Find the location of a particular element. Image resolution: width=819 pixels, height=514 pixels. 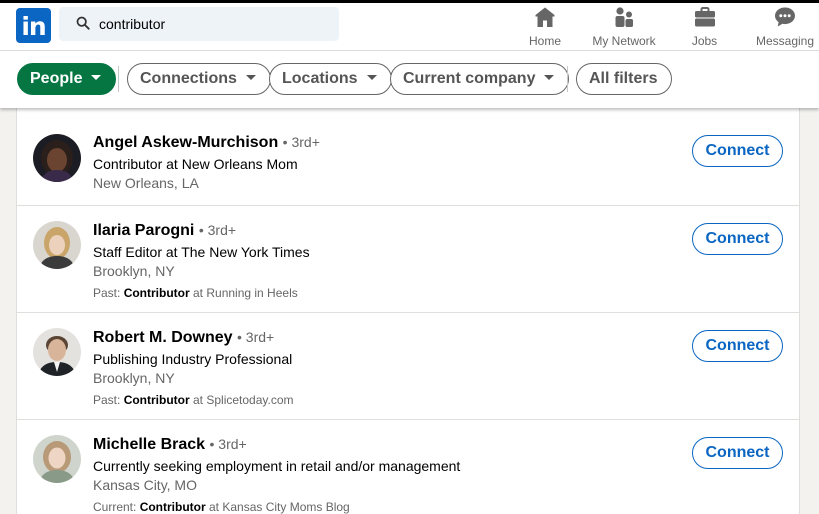

result-location: New Orleans, LA is located at coordinates (146, 183).